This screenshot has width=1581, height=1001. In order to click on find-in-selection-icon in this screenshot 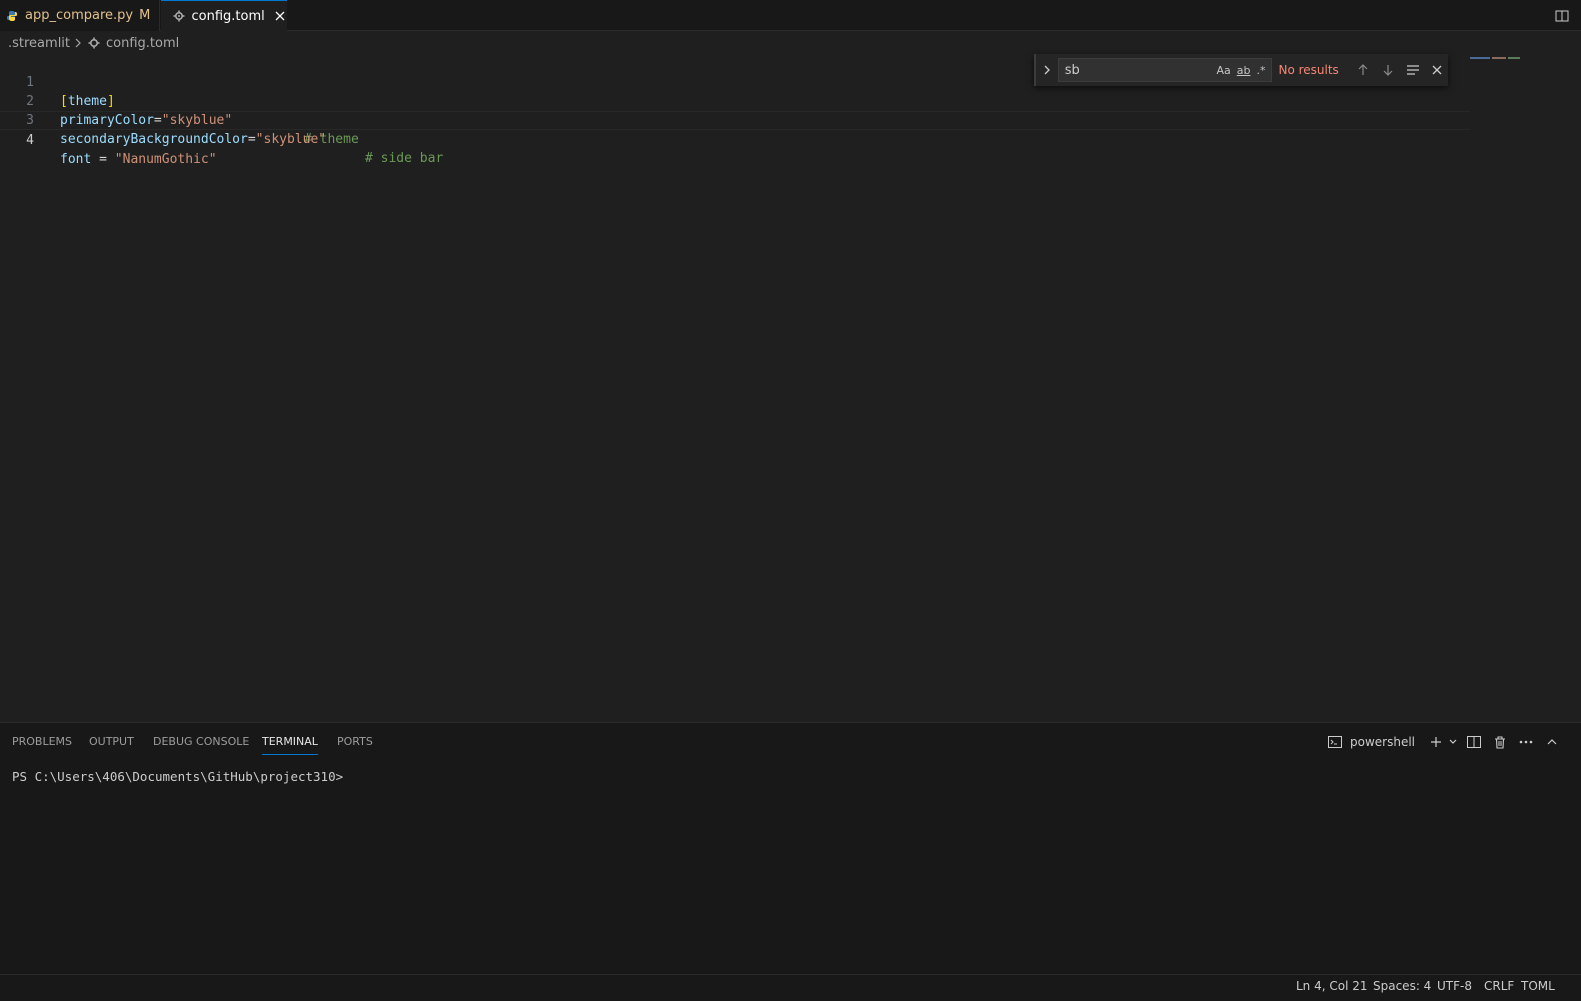, I will do `click(1413, 70)`.